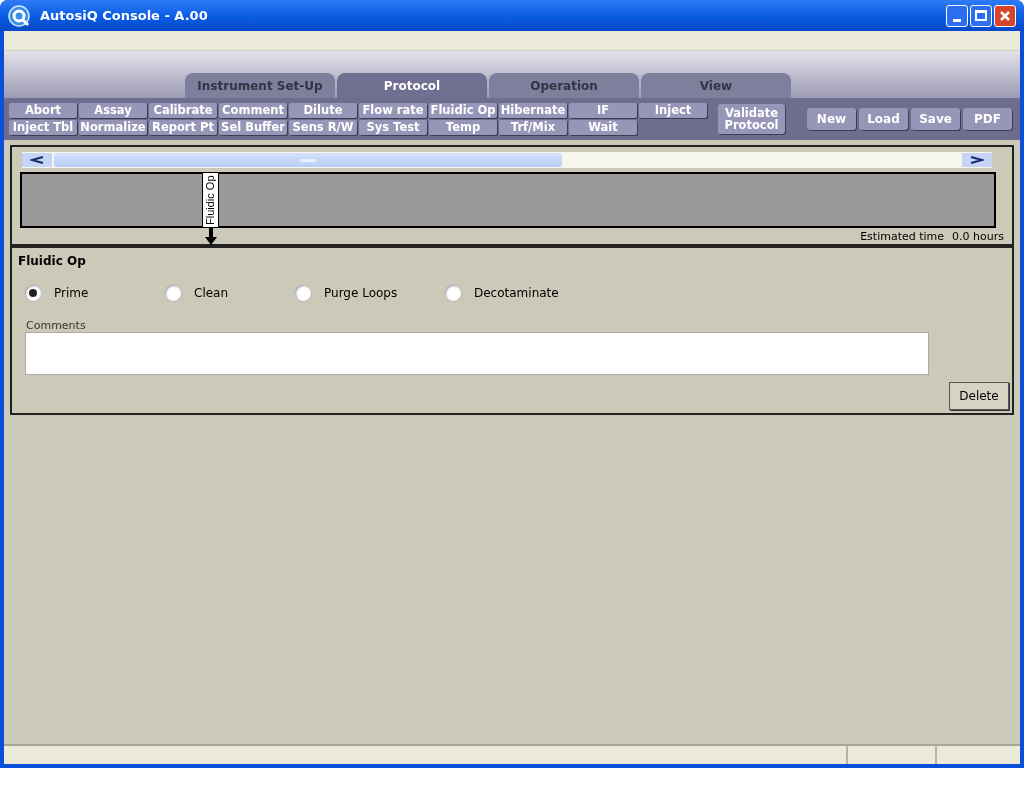 The width and height of the screenshot is (1024, 786). What do you see at coordinates (463, 110) in the screenshot?
I see `step-button: Fluidic Op` at bounding box center [463, 110].